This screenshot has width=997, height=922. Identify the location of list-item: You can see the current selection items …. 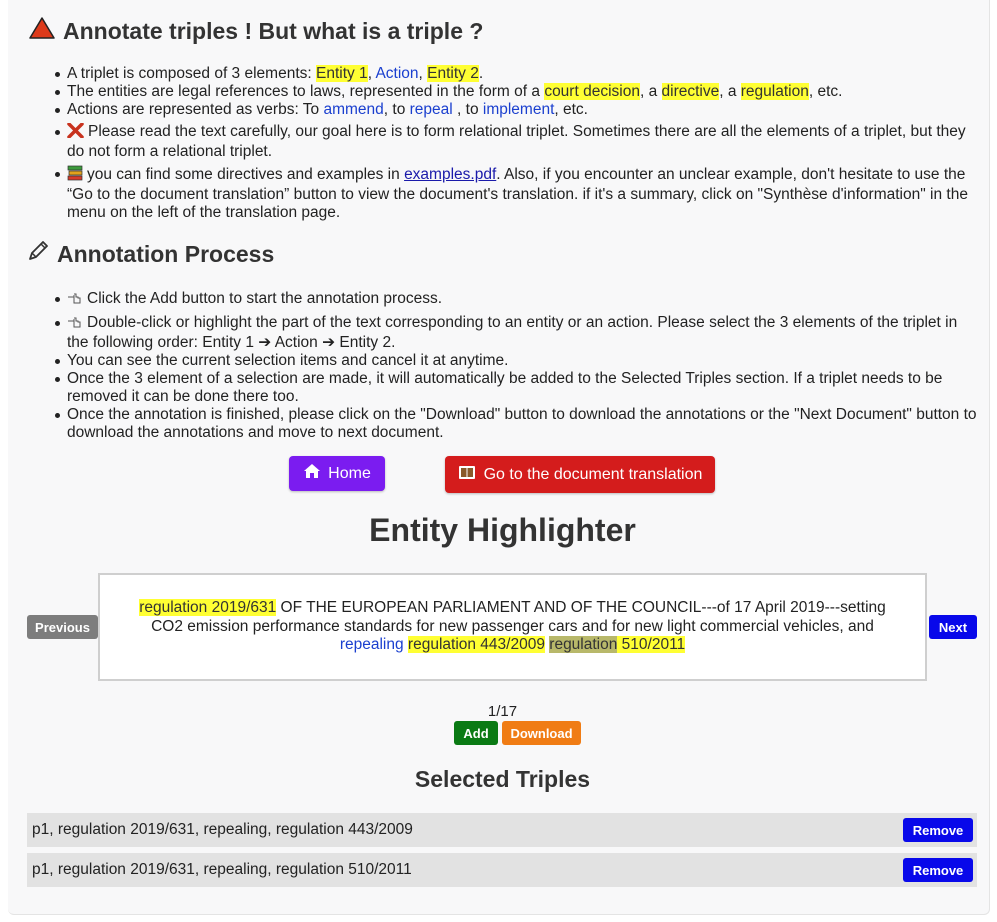
(516, 361).